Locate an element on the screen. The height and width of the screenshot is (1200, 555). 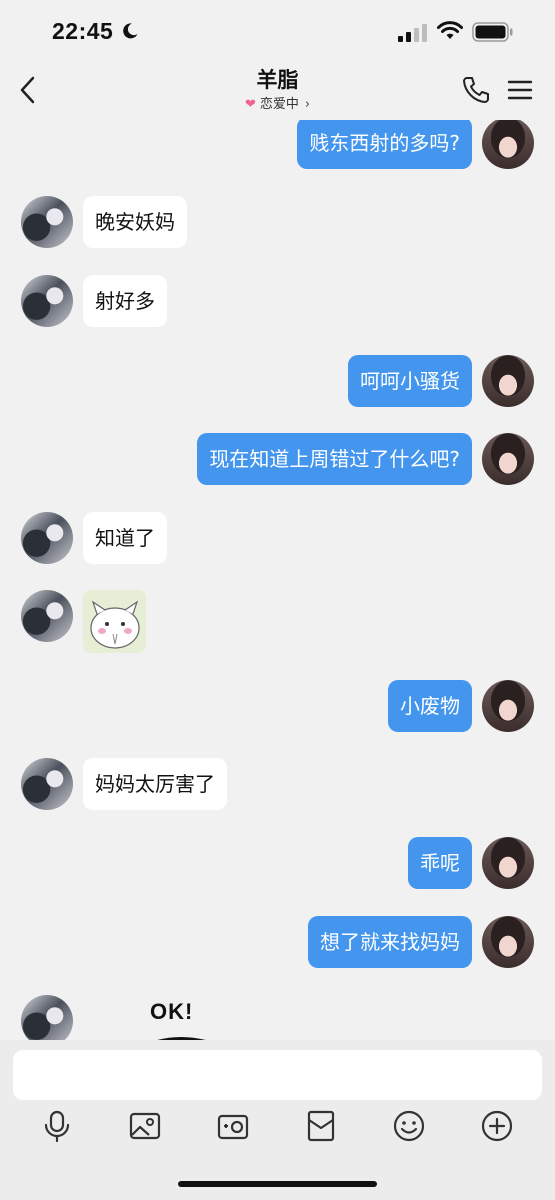
chat-header: 羊脂 ❤ 恋爱中 › is located at coordinates (277, 91).